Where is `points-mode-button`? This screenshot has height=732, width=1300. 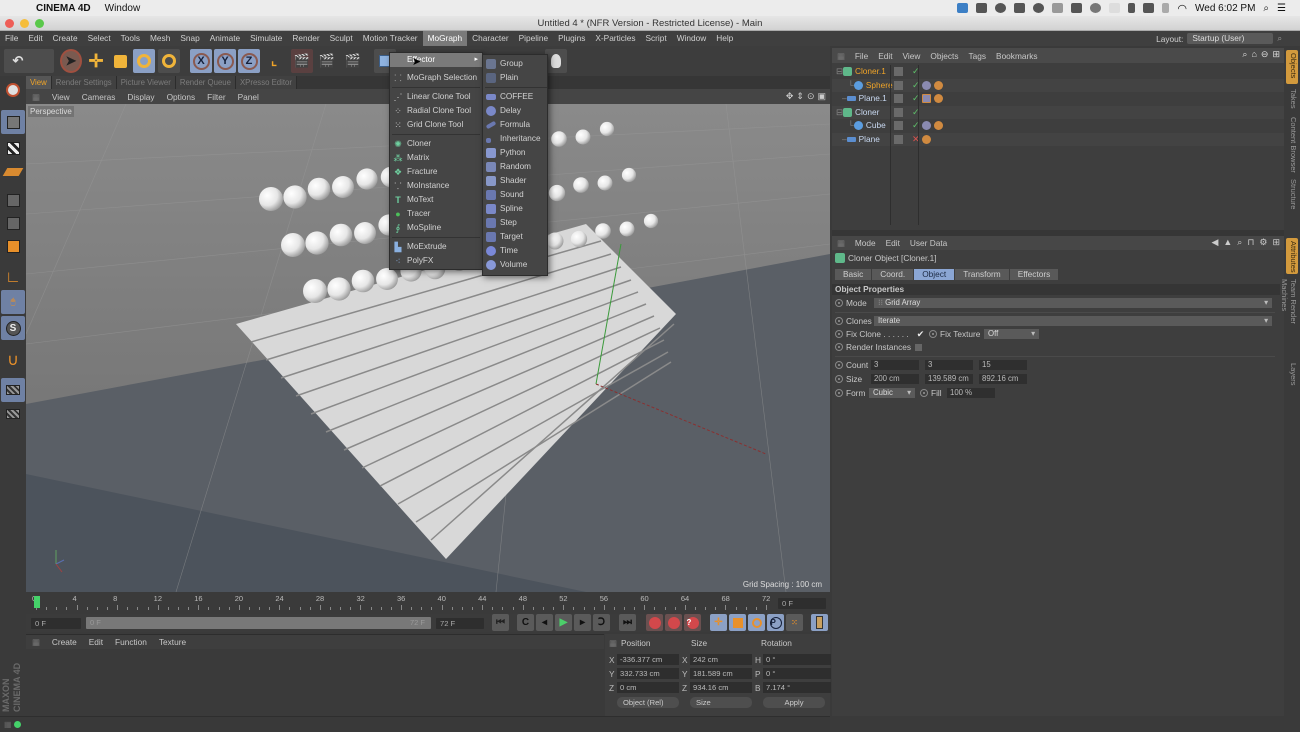 points-mode-button is located at coordinates (13, 200).